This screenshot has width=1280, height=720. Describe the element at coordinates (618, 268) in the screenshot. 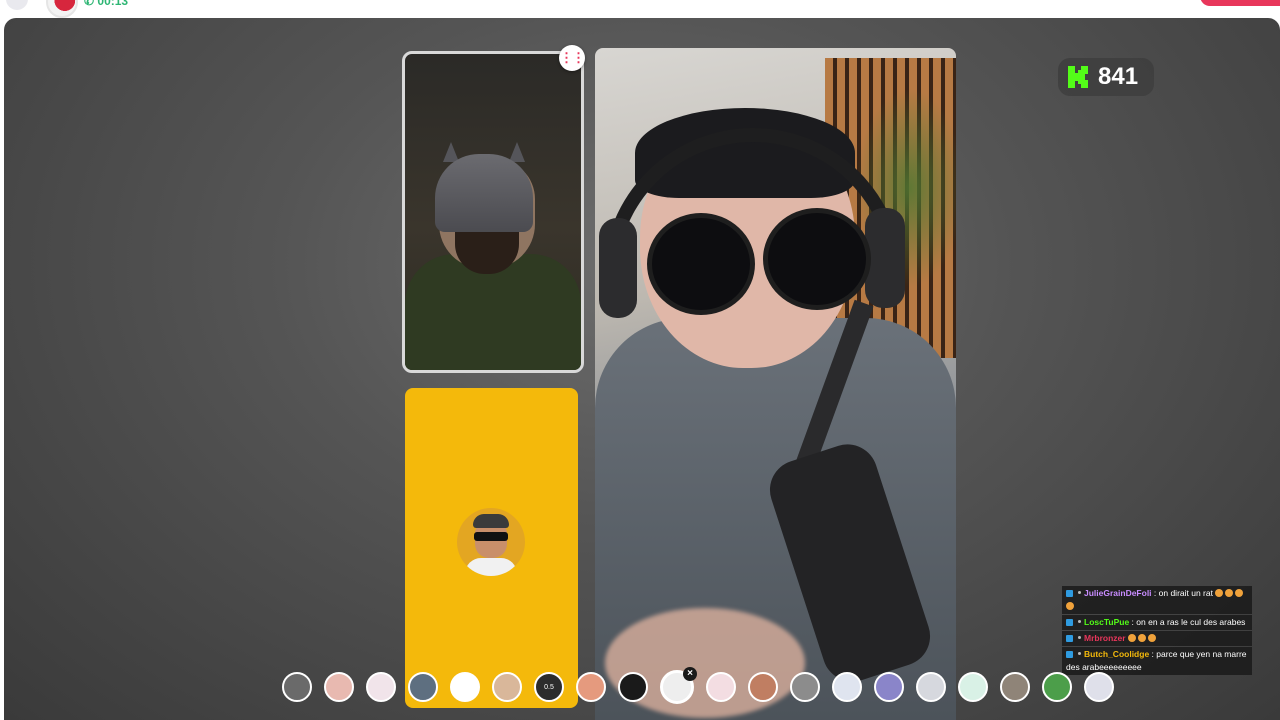

I see `headphone-cup-left` at that location.